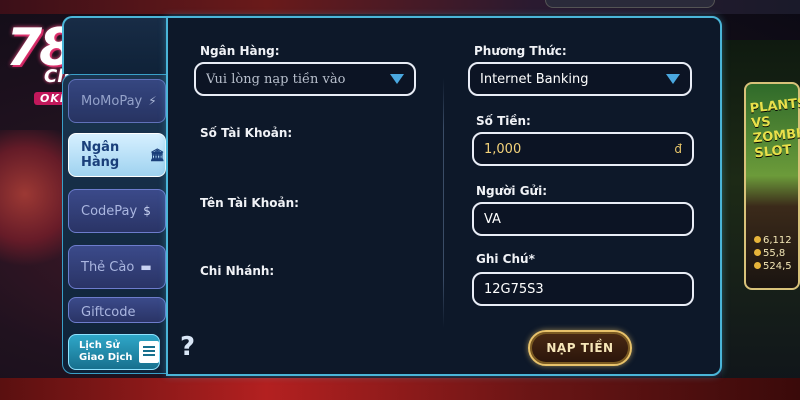 This screenshot has width=800, height=400. What do you see at coordinates (146, 267) in the screenshot?
I see `card-icon: ▬` at bounding box center [146, 267].